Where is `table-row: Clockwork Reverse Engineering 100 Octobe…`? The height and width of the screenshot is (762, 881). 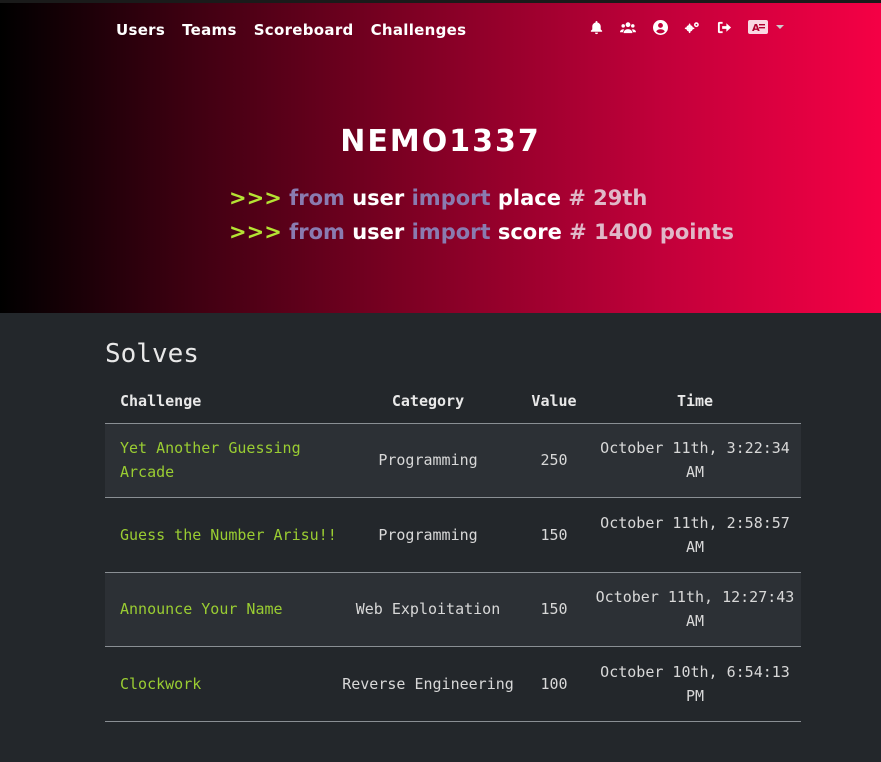 table-row: Clockwork Reverse Engineering 100 Octobe… is located at coordinates (453, 684).